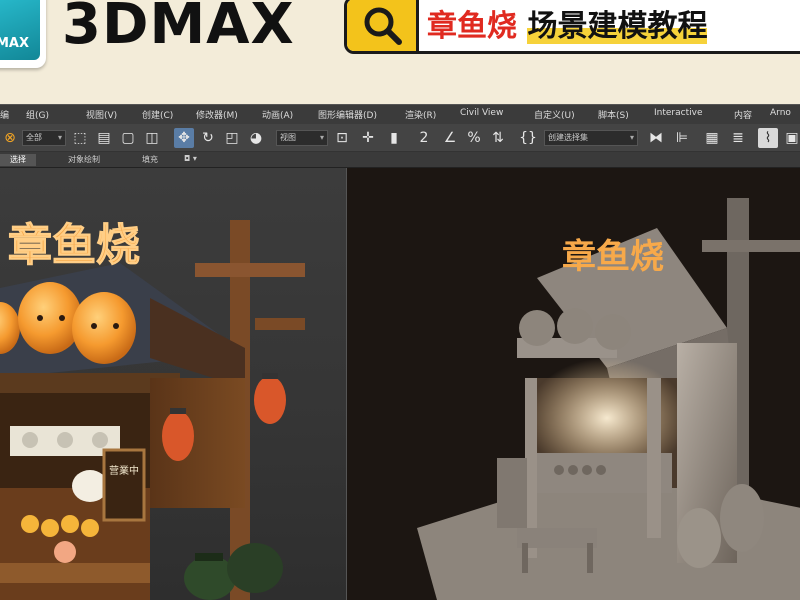 The image size is (800, 600). Describe the element at coordinates (74, 245) in the screenshot. I see `stall-sign-left: 章鱼烧` at that location.